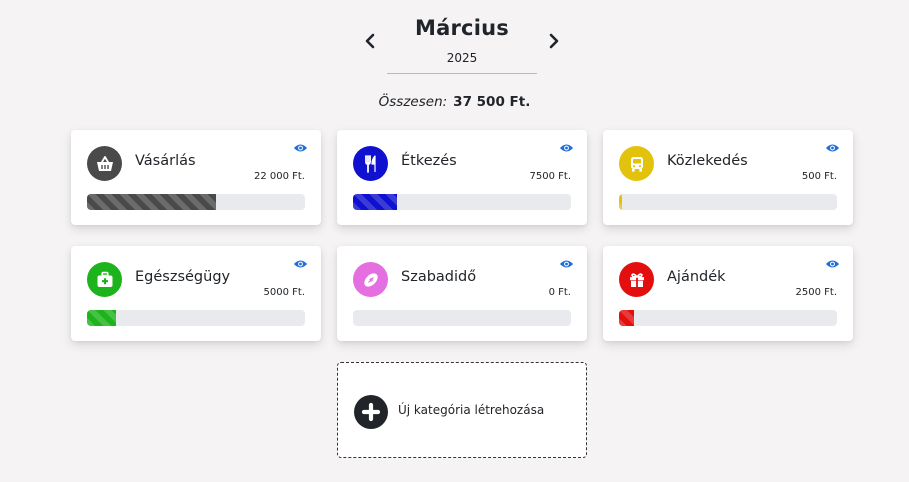  I want to click on previous-month-button, so click(370, 41).